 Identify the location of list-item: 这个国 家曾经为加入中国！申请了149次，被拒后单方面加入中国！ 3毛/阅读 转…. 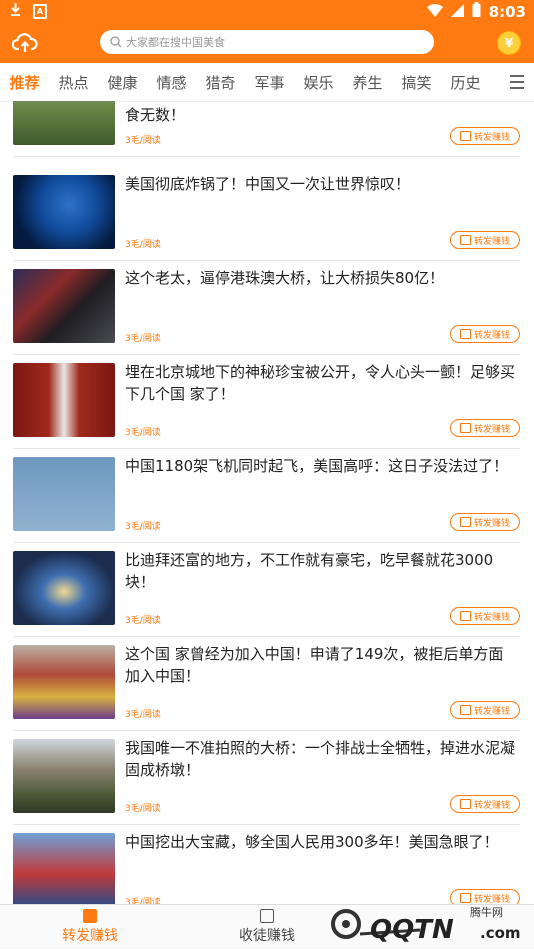
(266, 684).